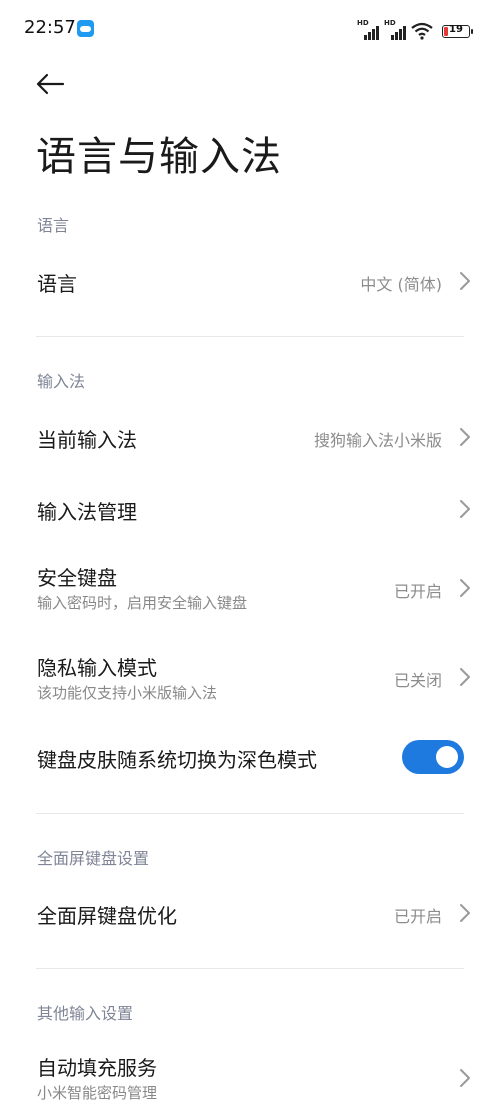 Image resolution: width=500 pixels, height=1103 pixels. What do you see at coordinates (177, 760) in the screenshot?
I see `row-title: 键盘皮肤随系统切换为深色模式` at bounding box center [177, 760].